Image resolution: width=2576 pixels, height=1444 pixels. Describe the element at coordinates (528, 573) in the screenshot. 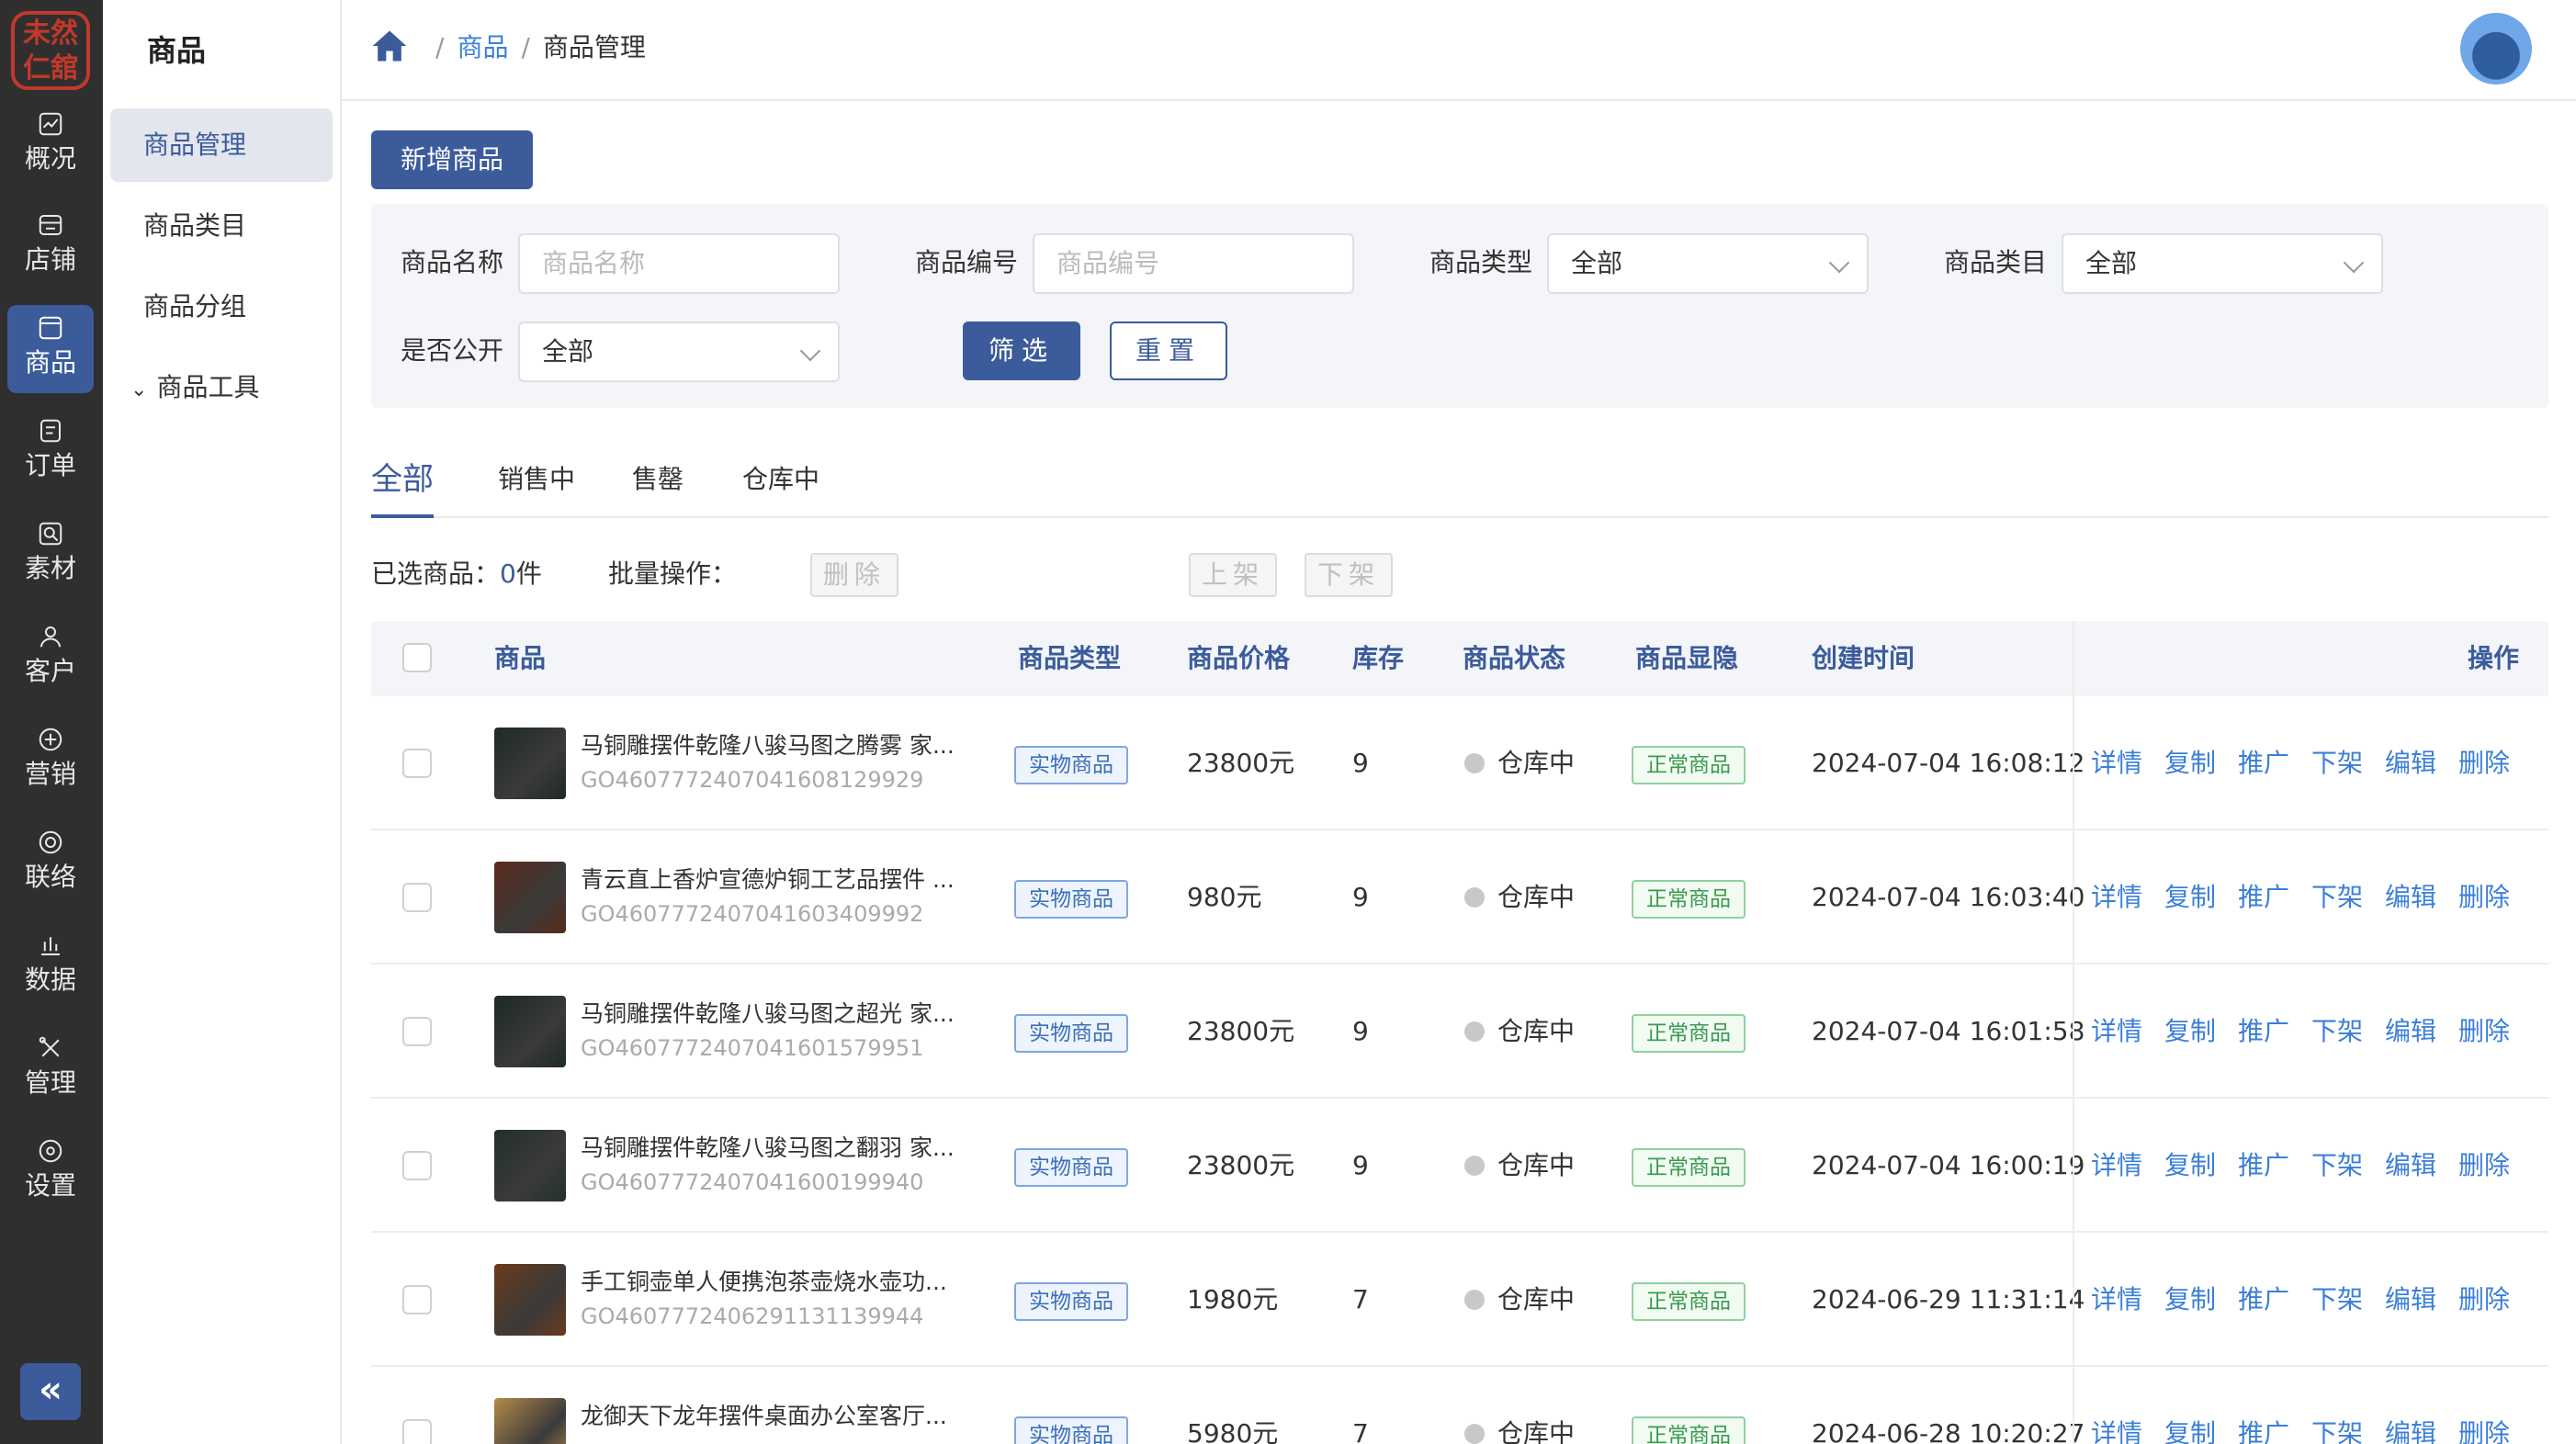

I see `selected-unit: 件` at that location.